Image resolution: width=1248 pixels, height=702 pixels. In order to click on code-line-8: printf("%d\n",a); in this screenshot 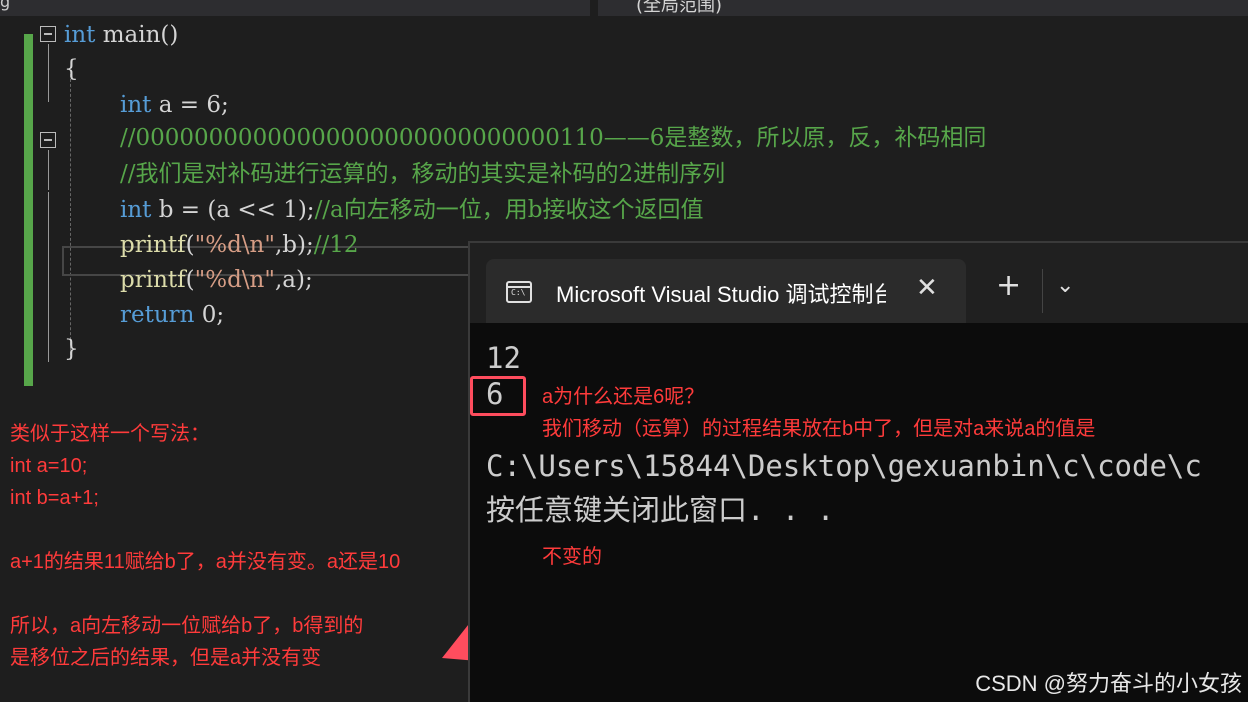, I will do `click(216, 280)`.